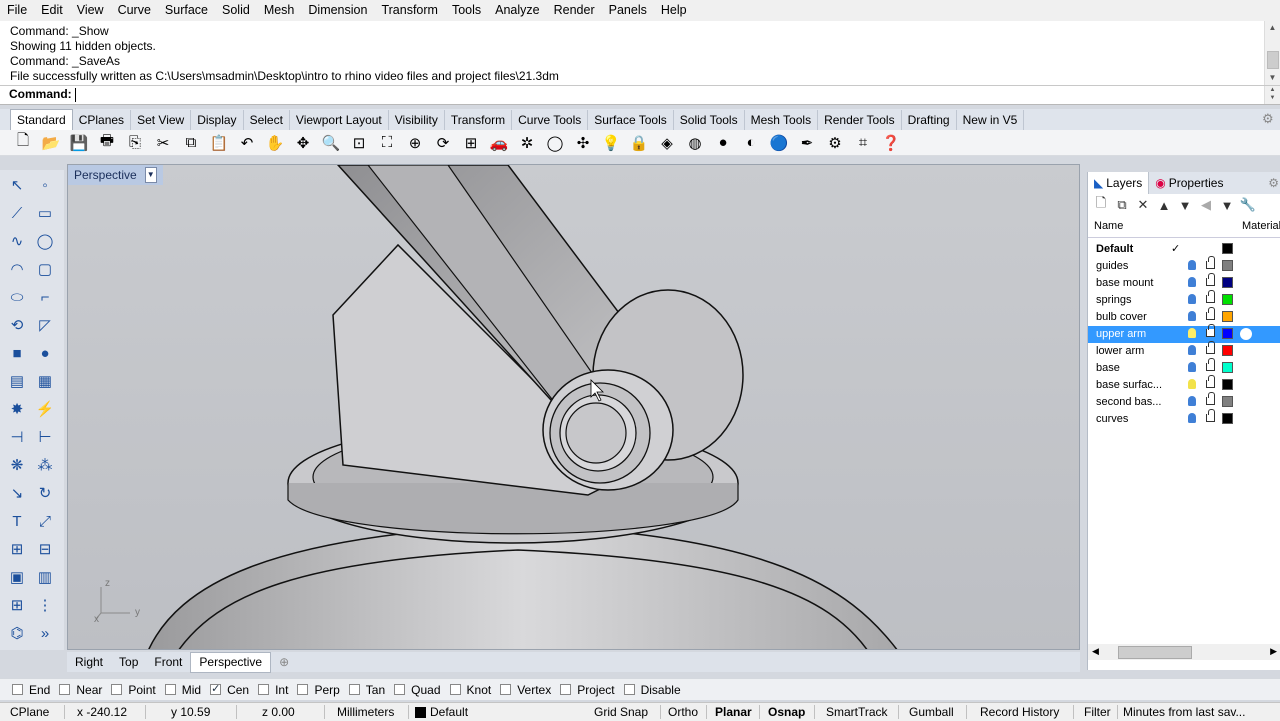 Image resolution: width=1280 pixels, height=721 pixels. I want to click on text-icon: T, so click(17, 521).